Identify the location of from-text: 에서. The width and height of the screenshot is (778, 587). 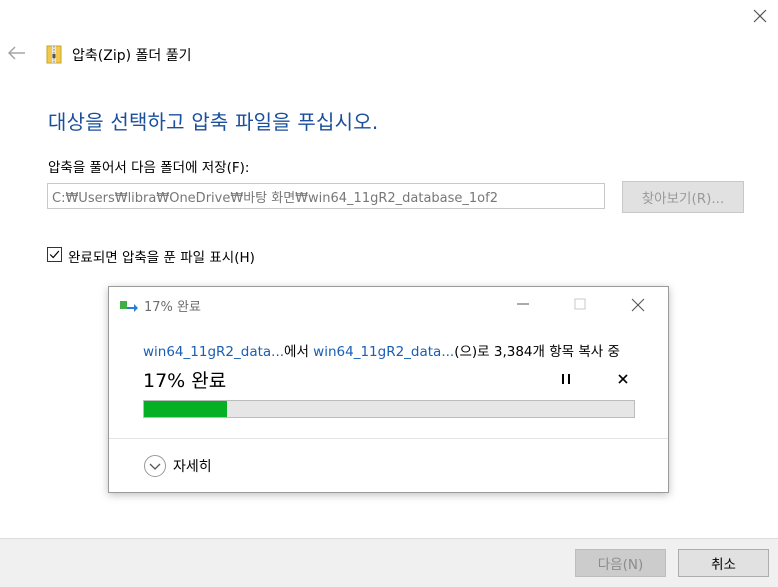
(299, 352).